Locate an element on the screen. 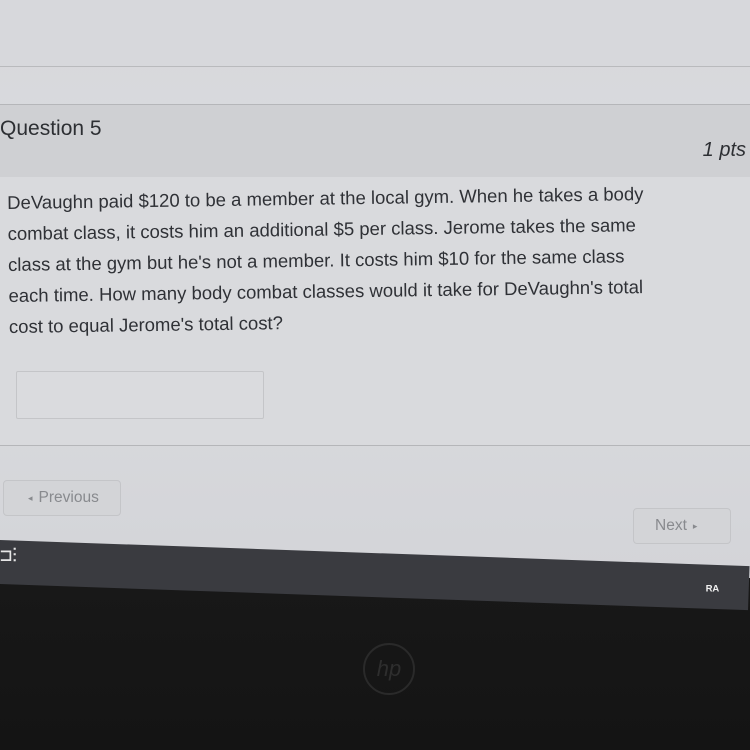  top-blank-area is located at coordinates (375, 33).